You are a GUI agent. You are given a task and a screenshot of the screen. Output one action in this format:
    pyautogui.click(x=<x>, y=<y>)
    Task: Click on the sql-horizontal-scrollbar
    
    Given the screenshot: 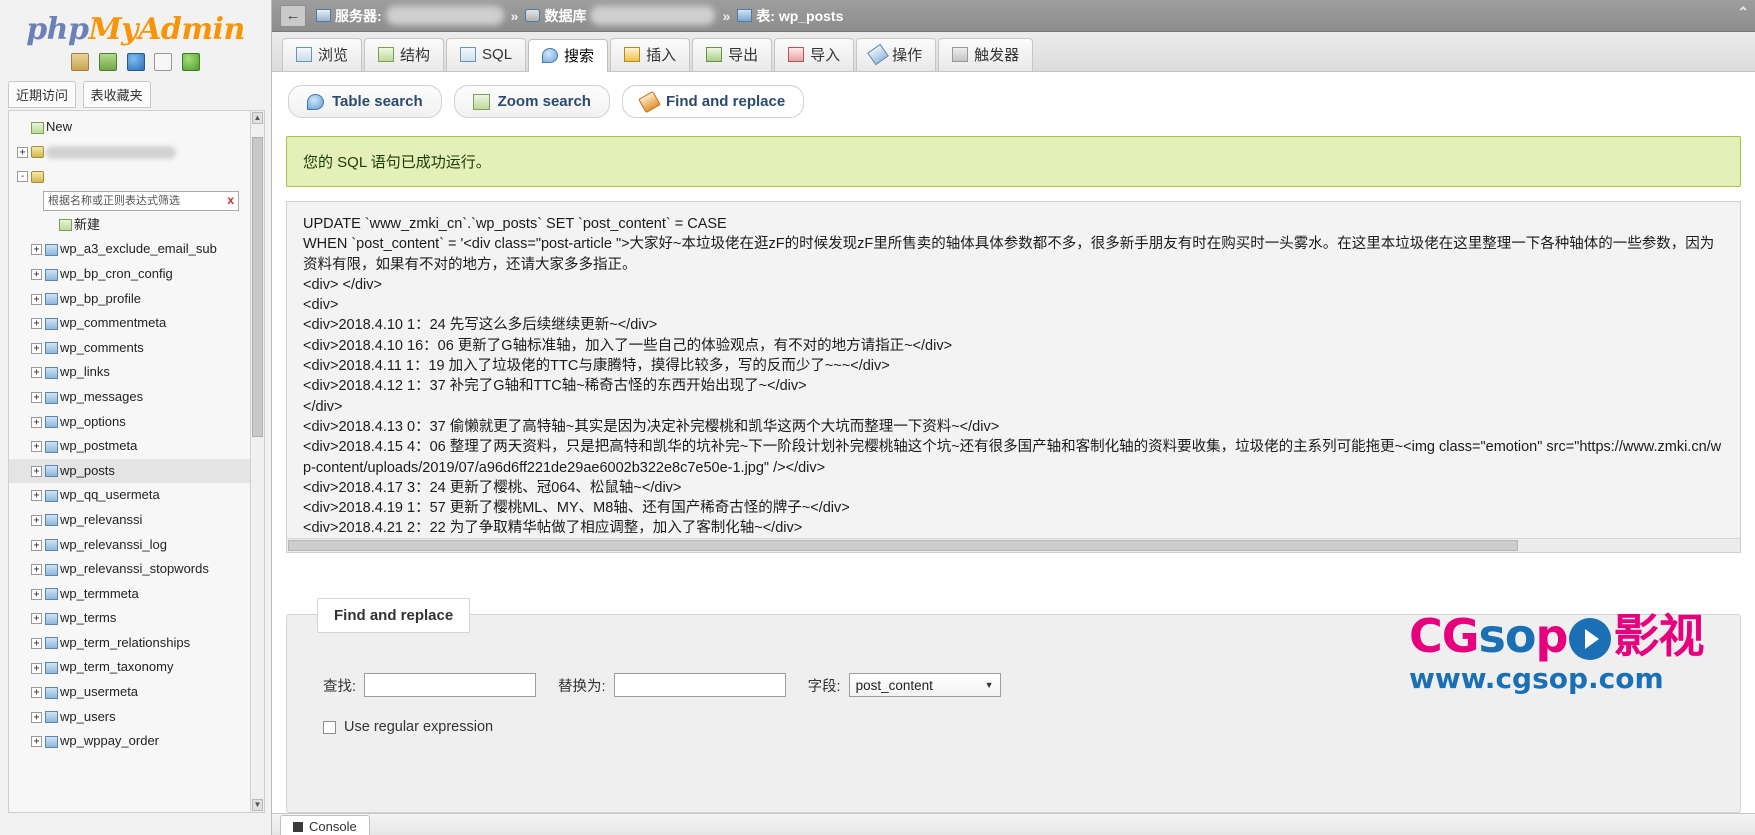 What is the action you would take?
    pyautogui.click(x=1013, y=545)
    